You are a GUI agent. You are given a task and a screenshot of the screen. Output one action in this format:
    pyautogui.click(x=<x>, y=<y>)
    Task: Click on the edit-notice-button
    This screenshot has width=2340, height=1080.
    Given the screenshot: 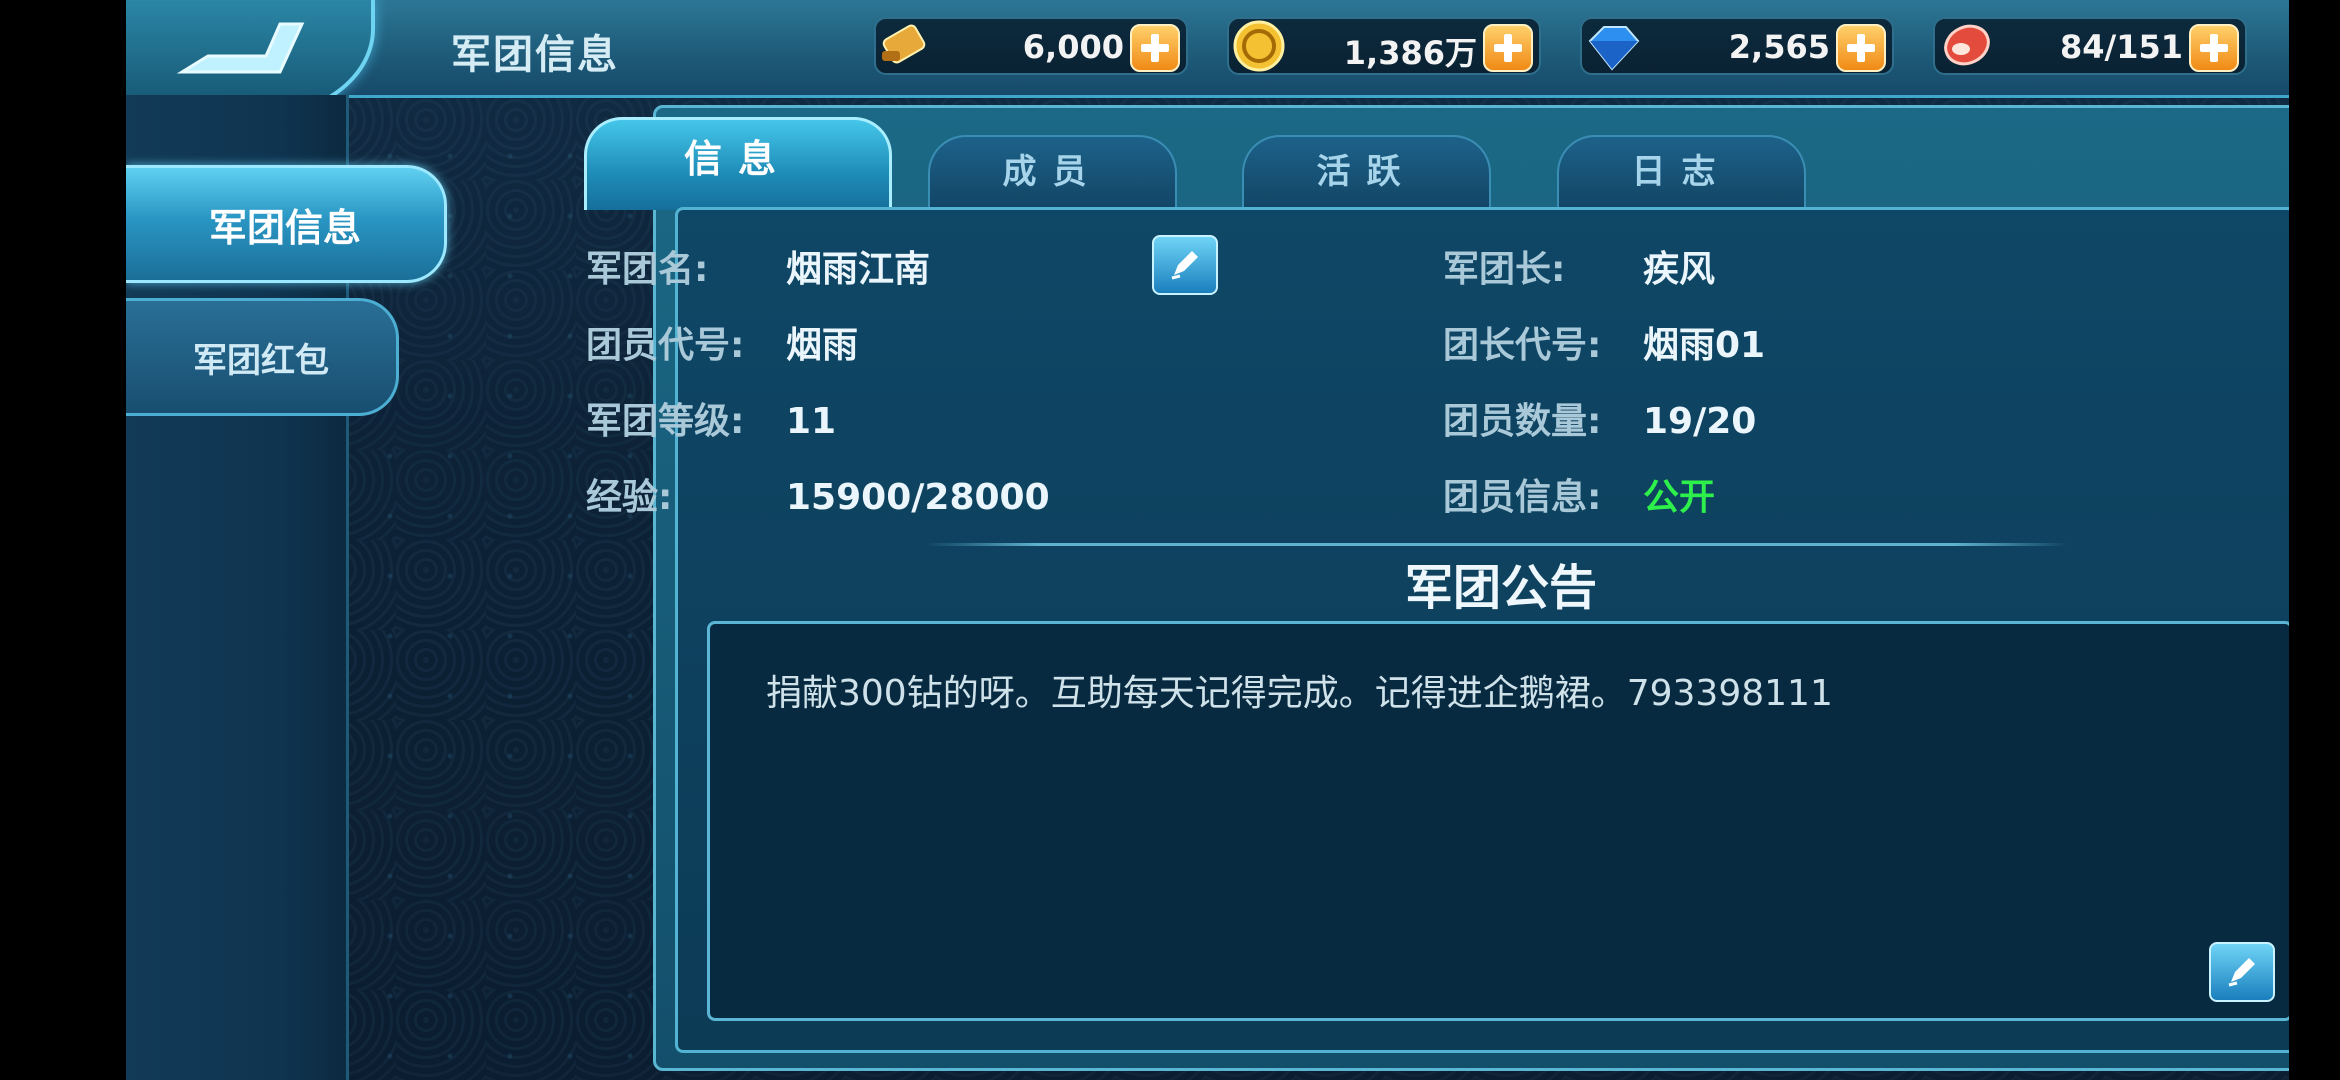 What is the action you would take?
    pyautogui.click(x=2242, y=972)
    